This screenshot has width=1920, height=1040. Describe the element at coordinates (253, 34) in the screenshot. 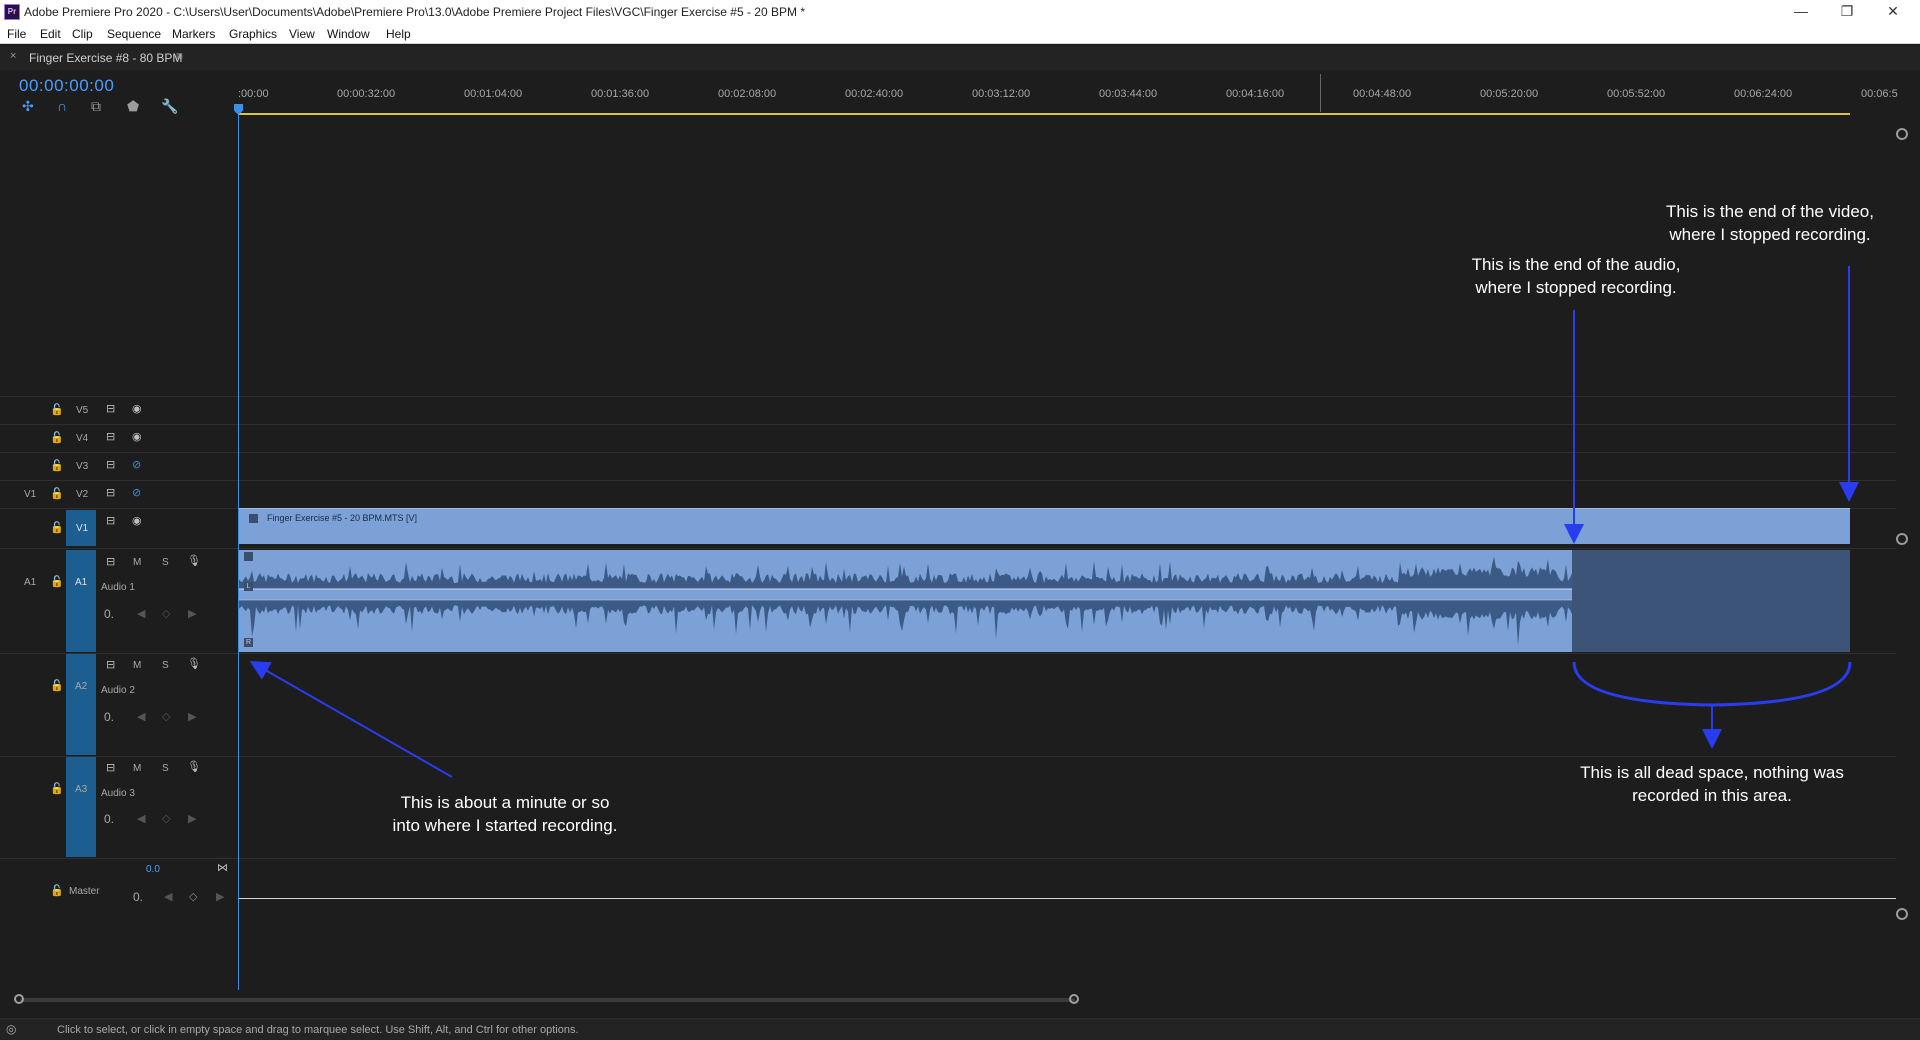

I see `menu-graphics: Graphics` at that location.